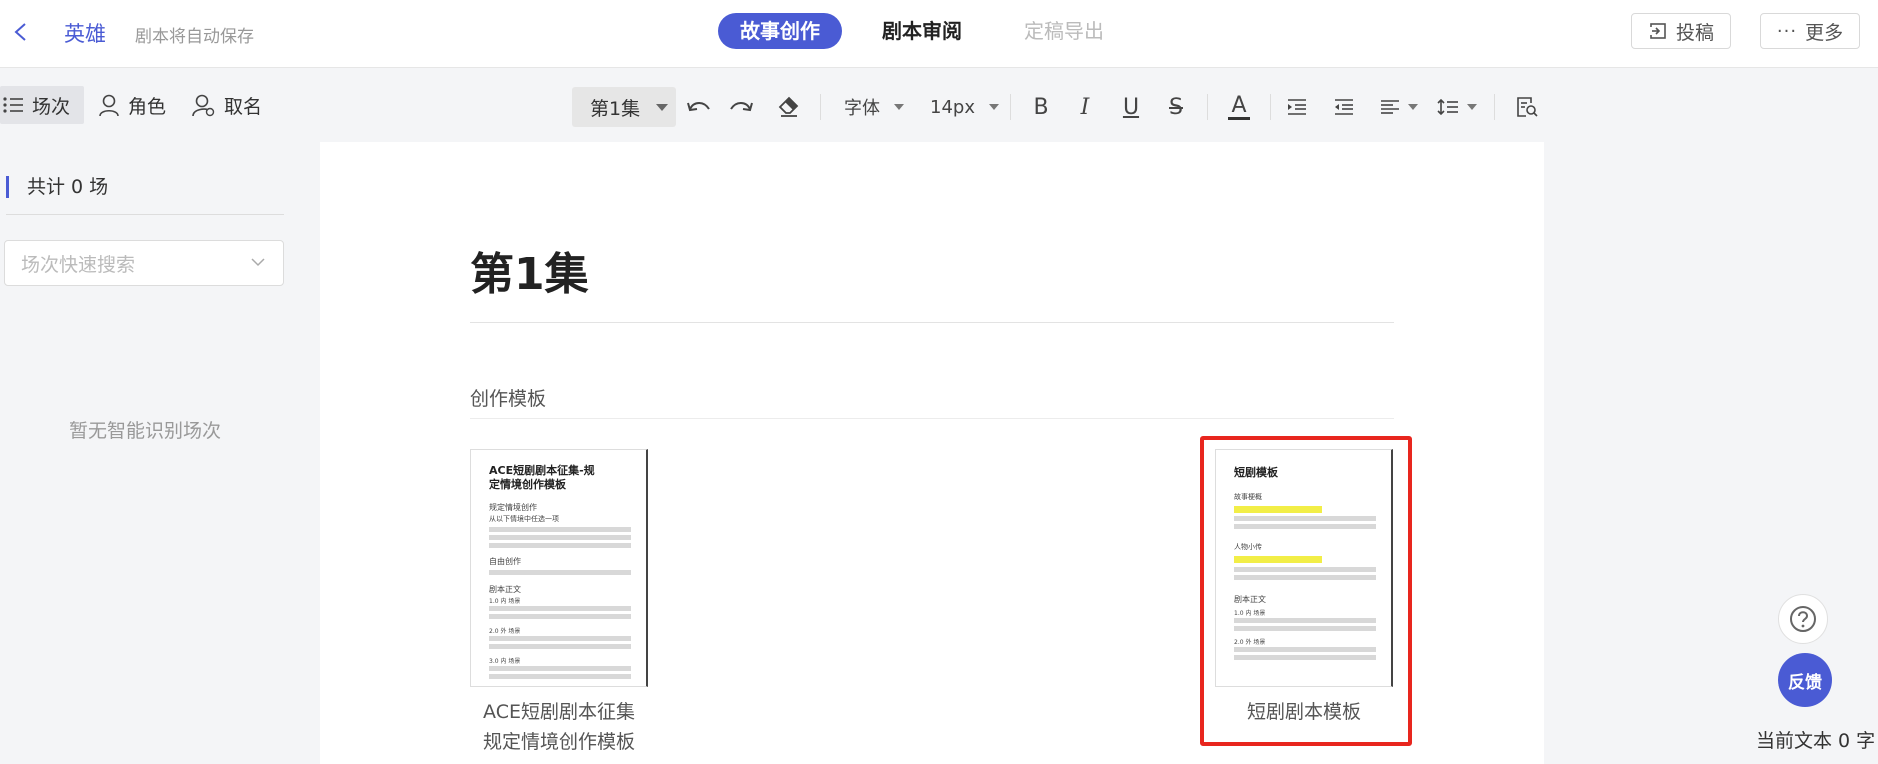 The width and height of the screenshot is (1878, 764). I want to click on submit-label: 投稿, so click(1694, 32).